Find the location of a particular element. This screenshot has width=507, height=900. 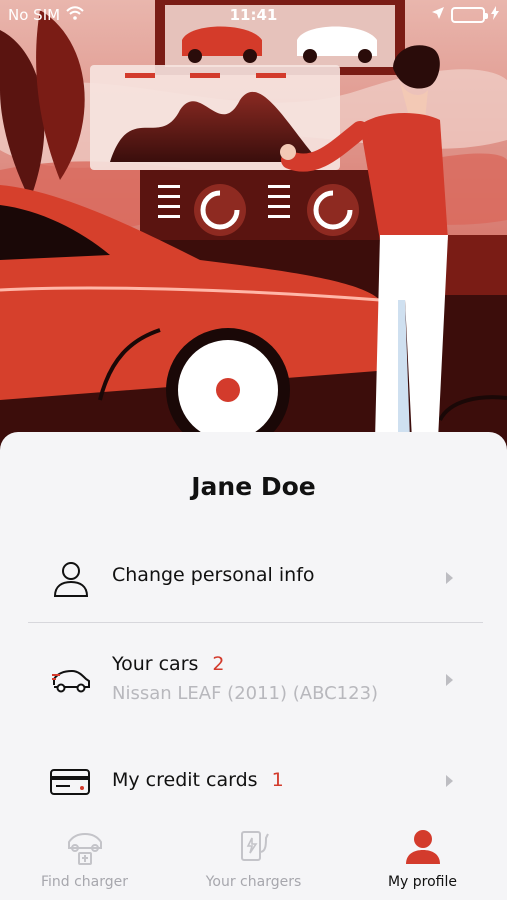

your-cars-title: Your cars 2 is located at coordinates (168, 664).